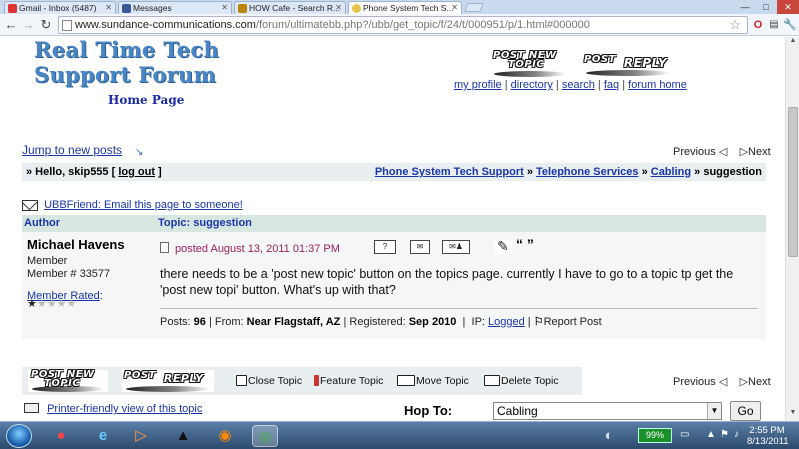  Describe the element at coordinates (744, 152) in the screenshot. I see `next-icon: ▷` at that location.